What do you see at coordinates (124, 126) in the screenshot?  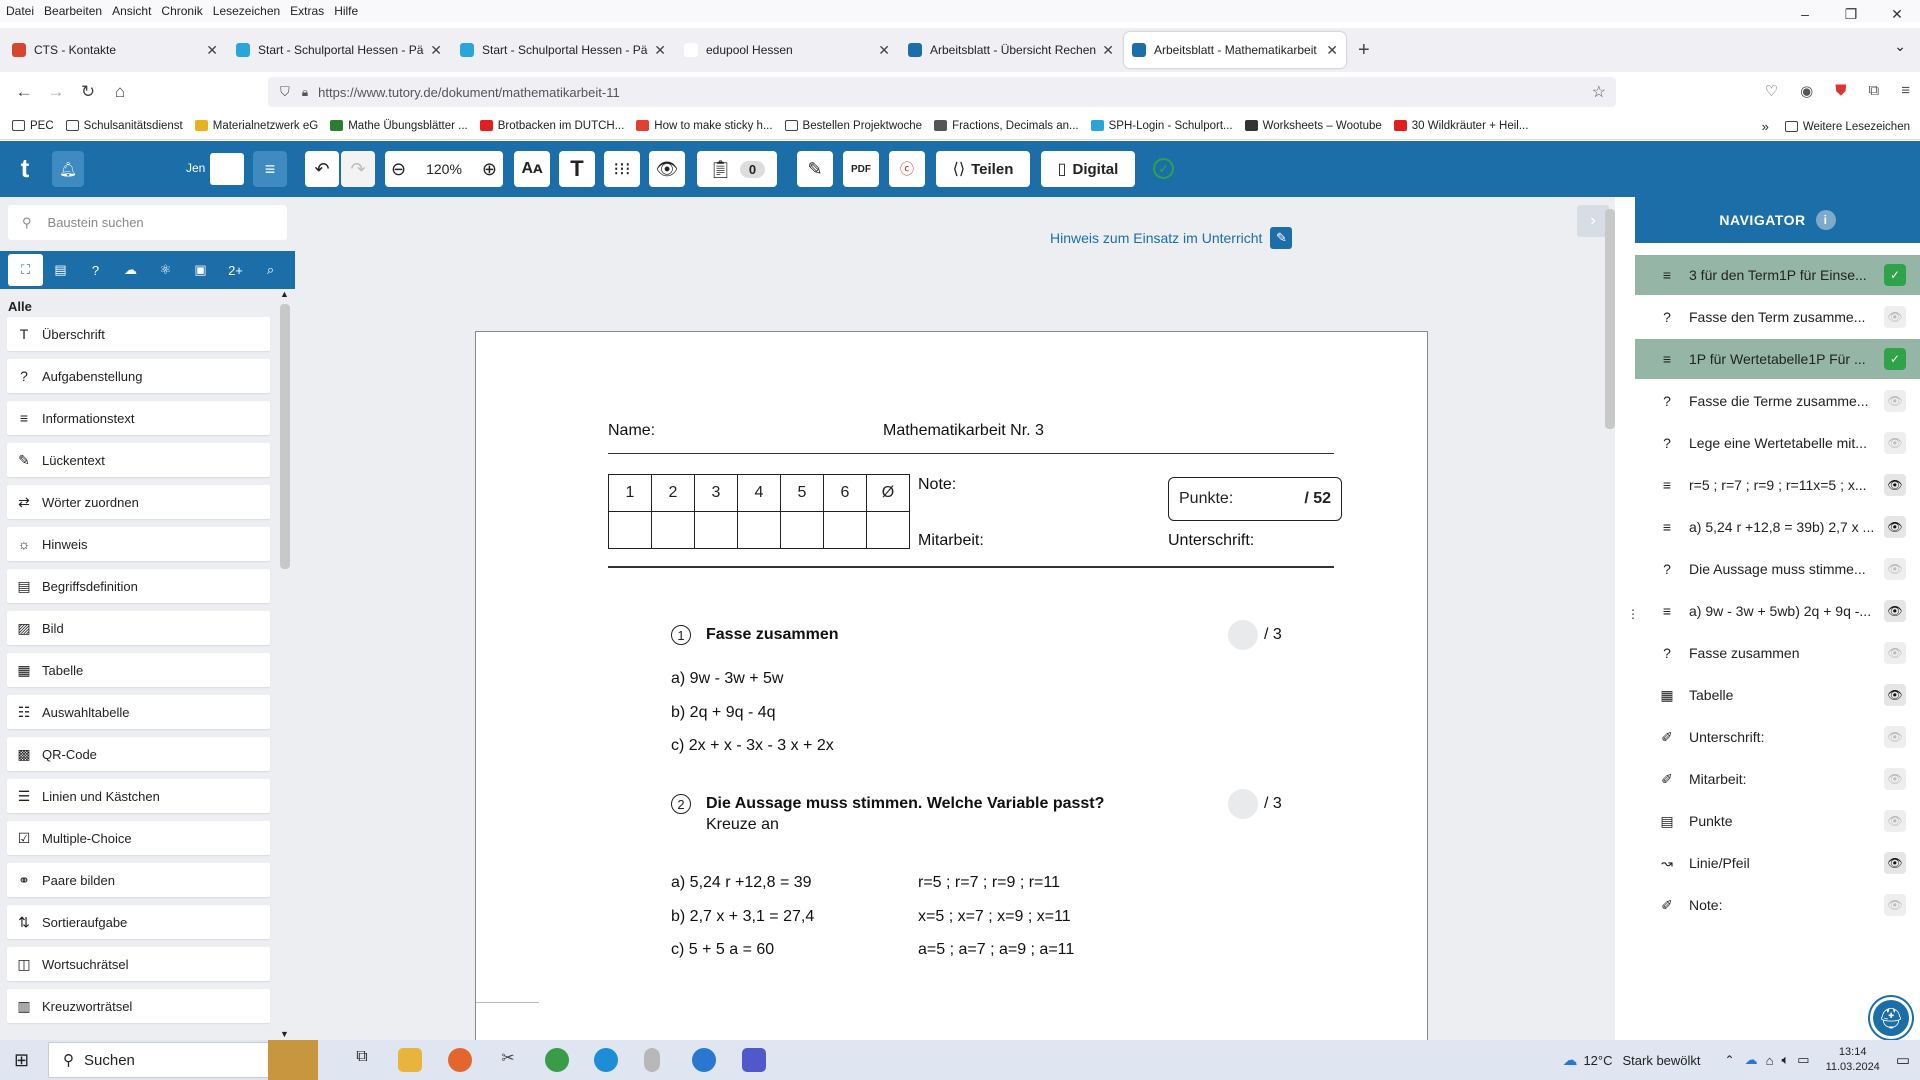 I see `bookmark-item: Schulsanitätsdienst` at bounding box center [124, 126].